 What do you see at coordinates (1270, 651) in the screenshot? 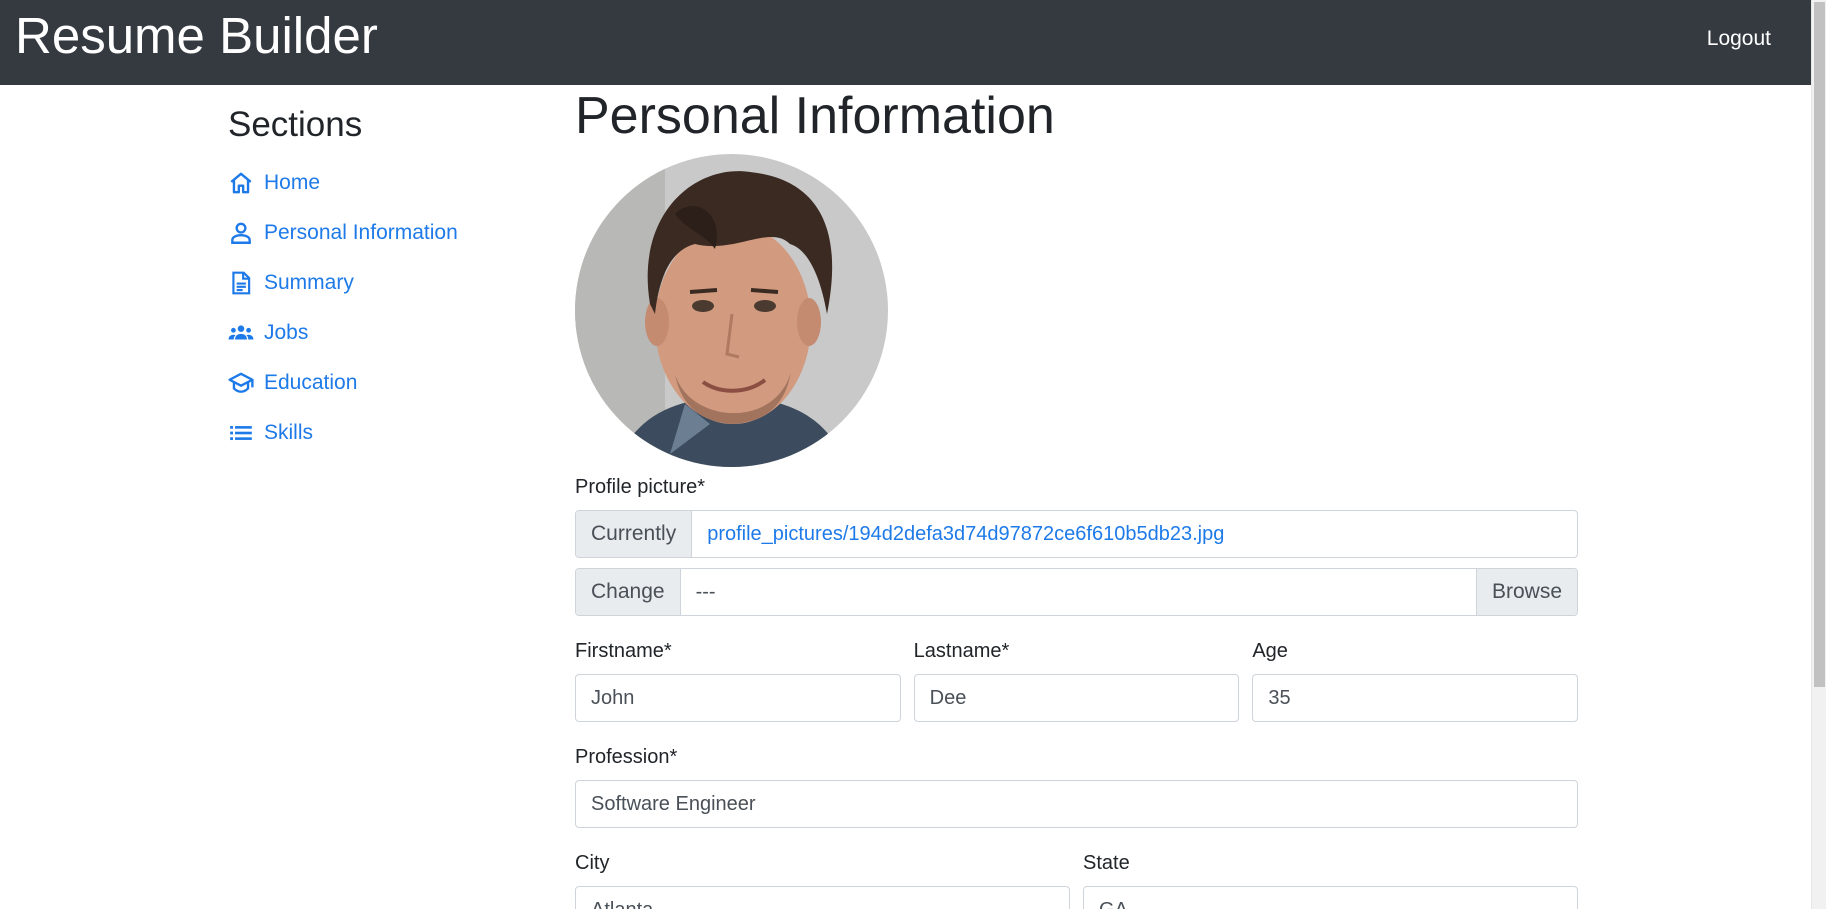
I see `age-label: Age` at bounding box center [1270, 651].